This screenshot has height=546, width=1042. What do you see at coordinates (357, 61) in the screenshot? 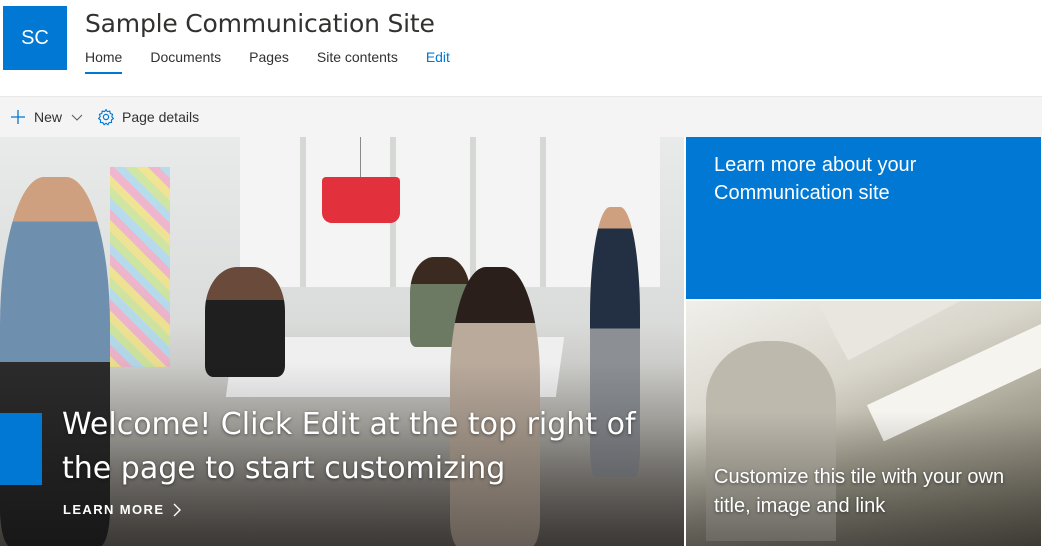
I see `nav-item-site-contents: Site contents` at bounding box center [357, 61].